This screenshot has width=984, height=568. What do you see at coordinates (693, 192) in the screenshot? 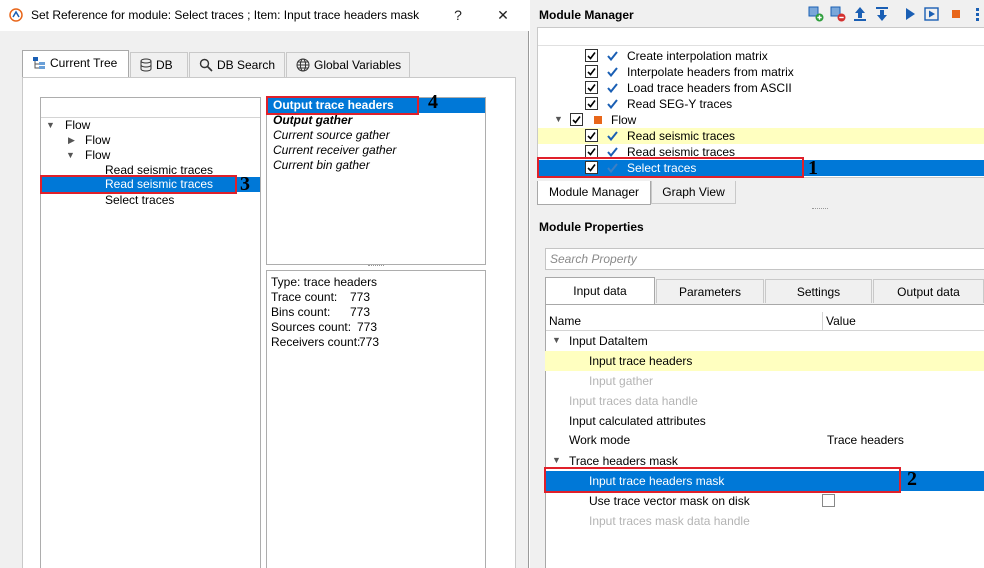
I see `tab-graph-view: Graph View` at bounding box center [693, 192].